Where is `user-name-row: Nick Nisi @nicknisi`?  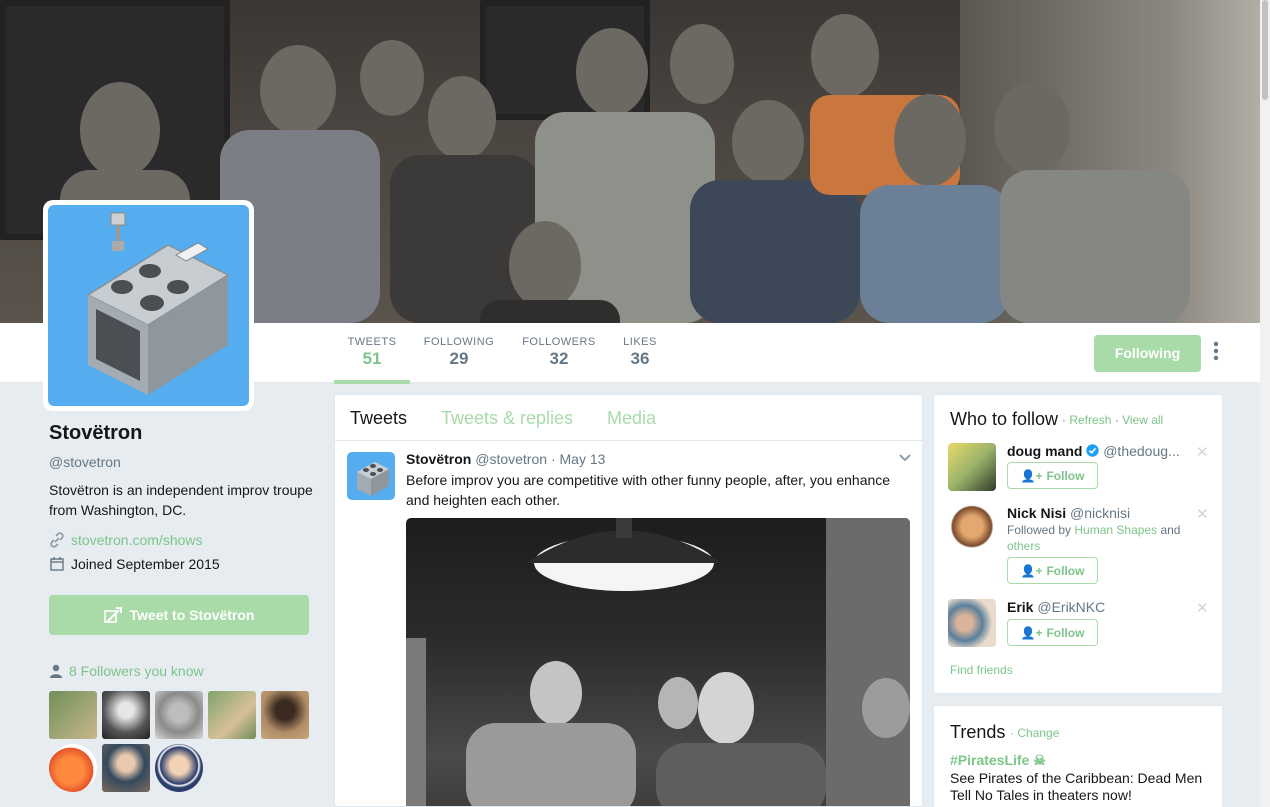
user-name-row: Nick Nisi @nicknisi is located at coordinates (1068, 513).